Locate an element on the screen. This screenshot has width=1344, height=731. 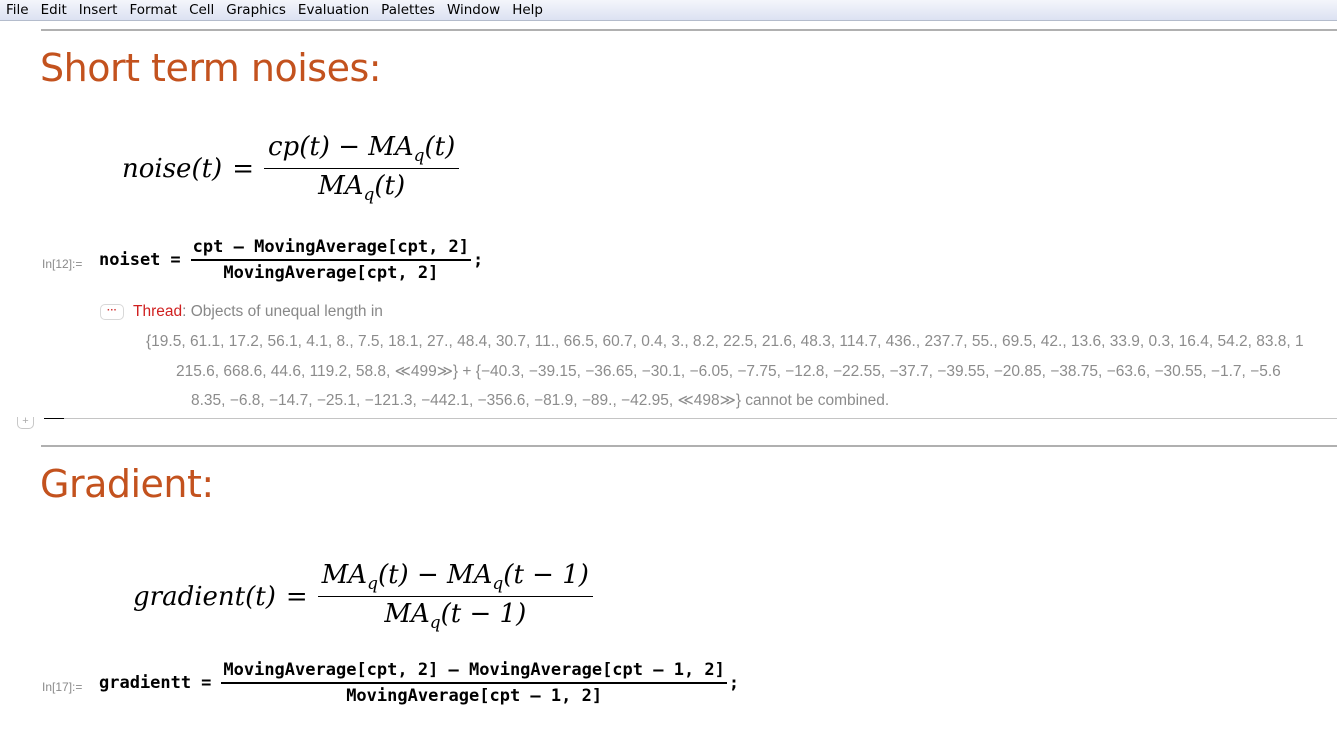
numerator-subscript: q is located at coordinates (419, 156).